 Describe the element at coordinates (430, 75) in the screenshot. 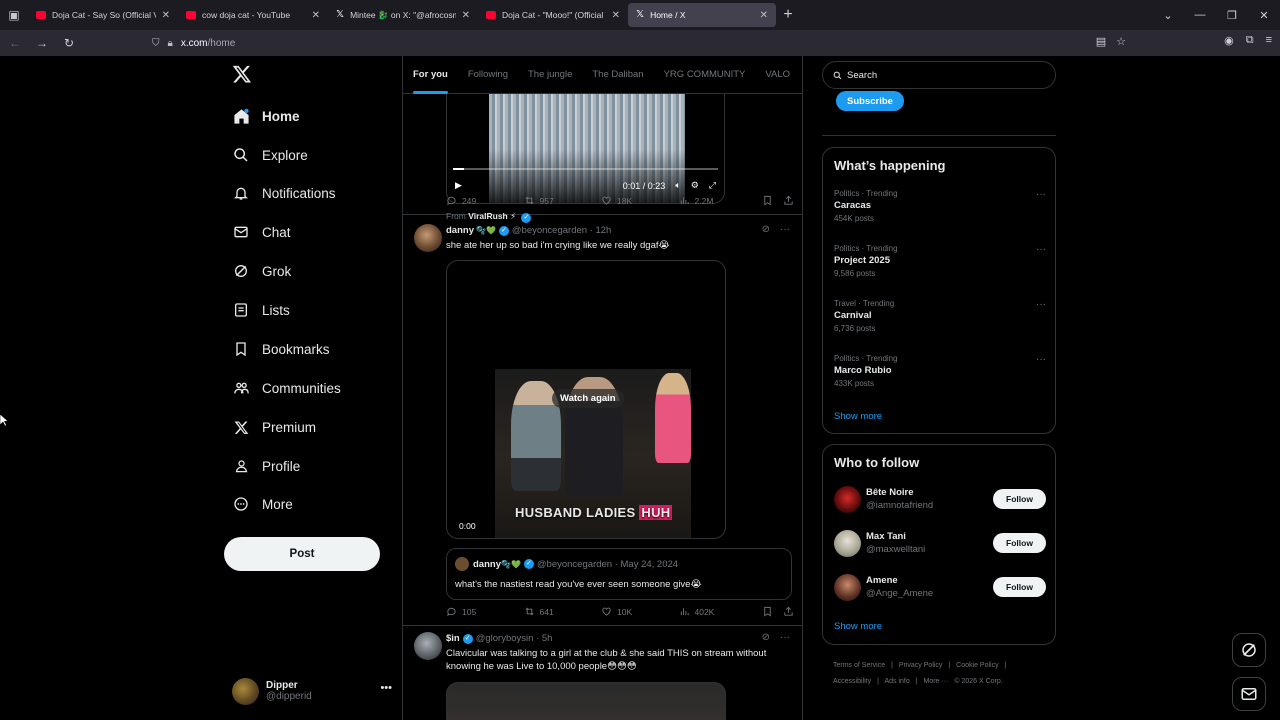

I see `tab-for-you: For you` at that location.